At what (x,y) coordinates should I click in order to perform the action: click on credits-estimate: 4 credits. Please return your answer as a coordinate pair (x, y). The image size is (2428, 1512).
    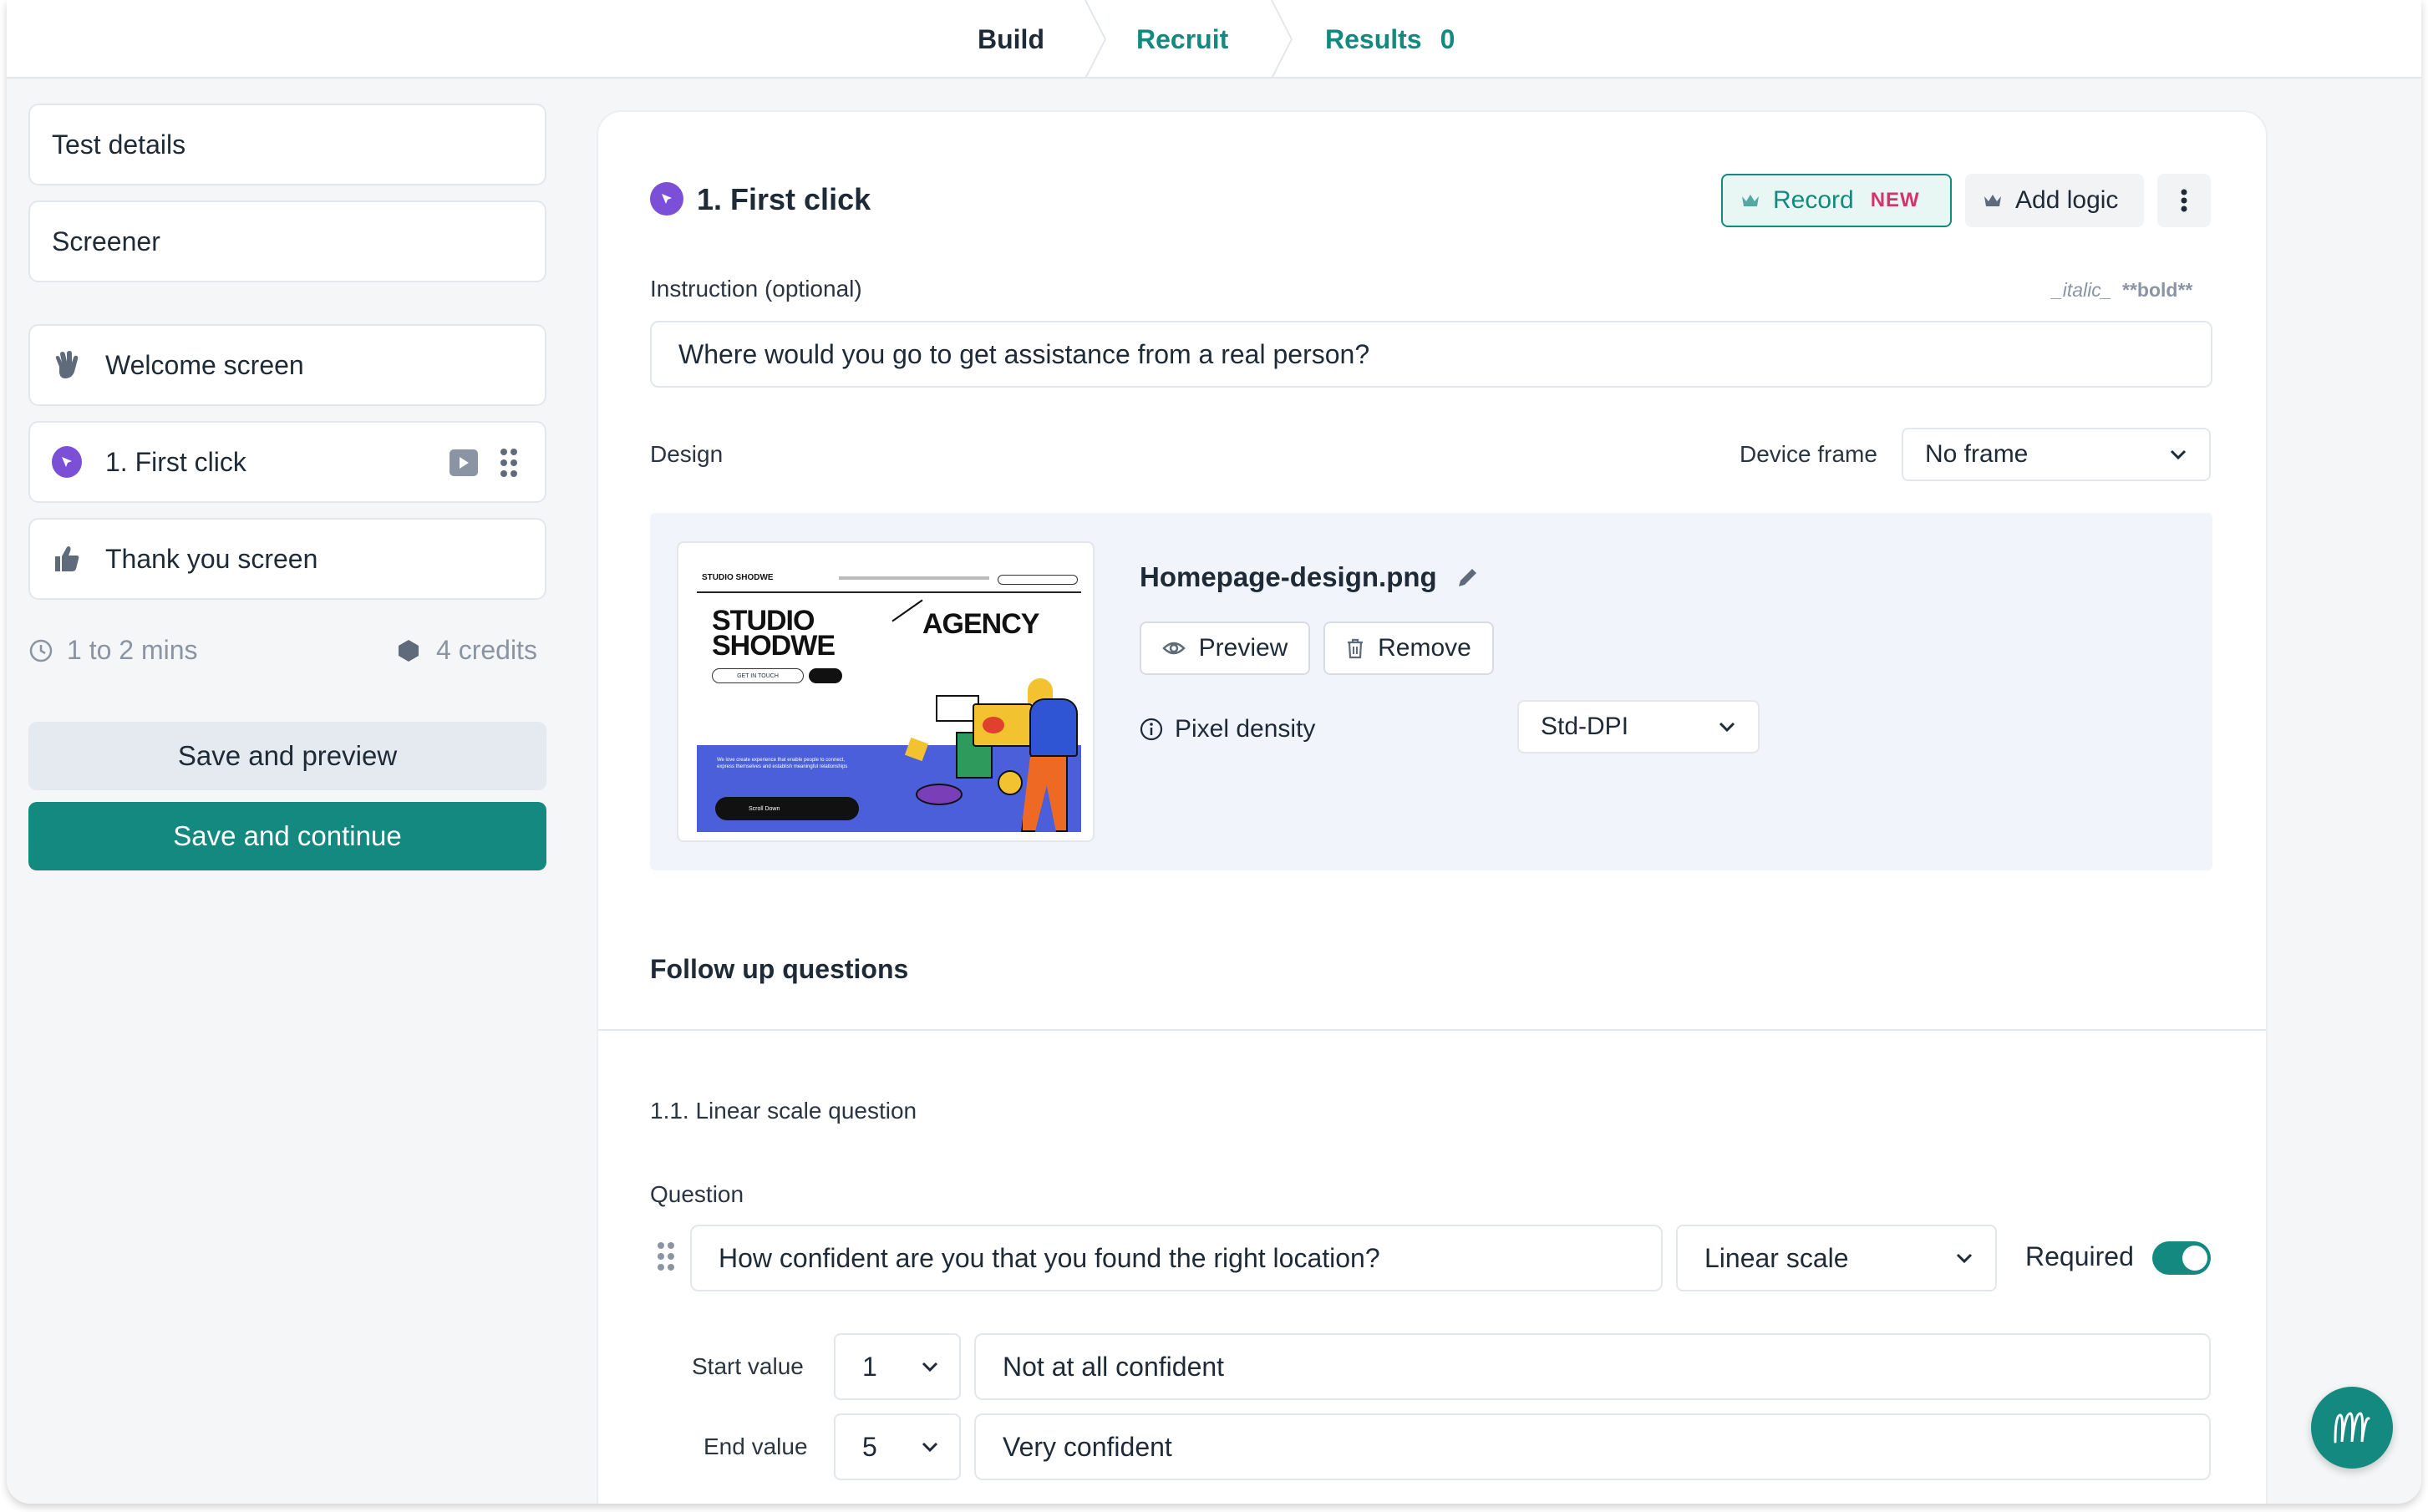
    Looking at the image, I should click on (467, 650).